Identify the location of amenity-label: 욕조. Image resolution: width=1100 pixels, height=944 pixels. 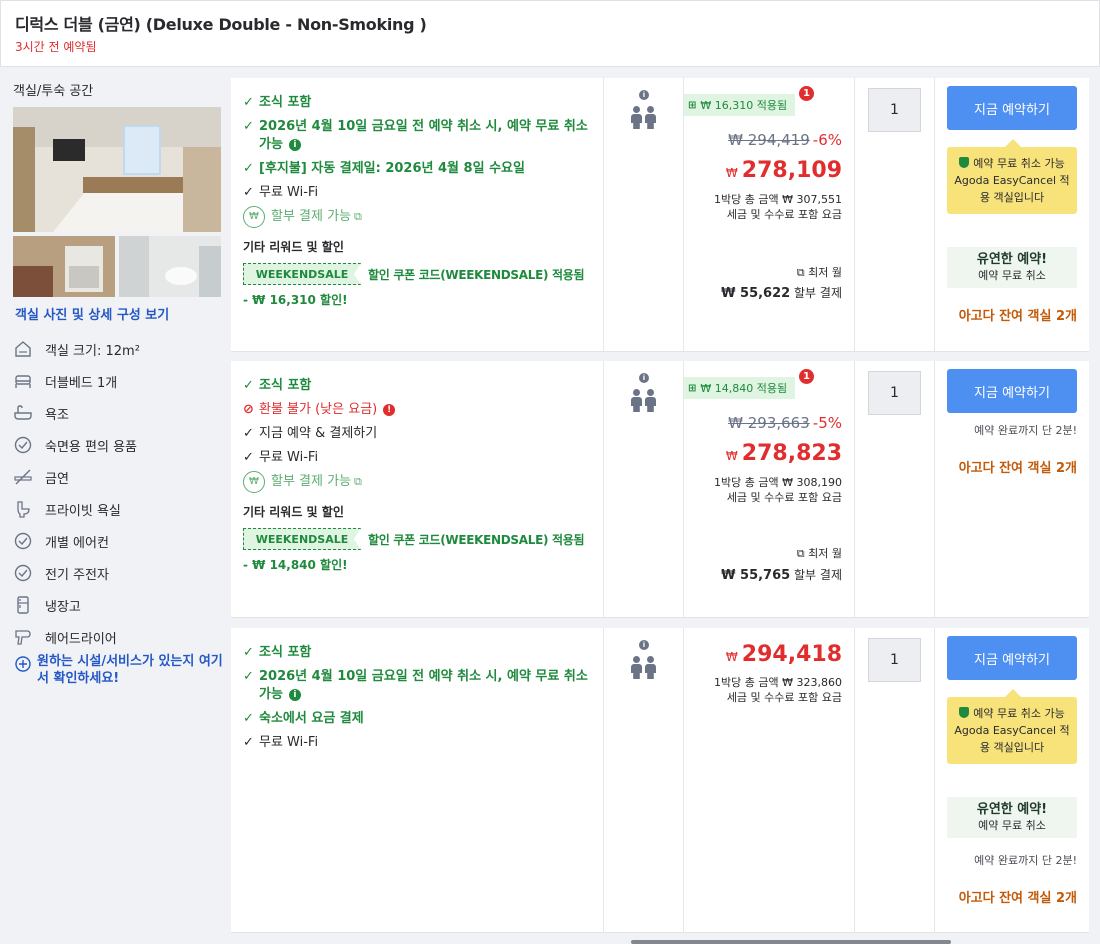
(57, 415).